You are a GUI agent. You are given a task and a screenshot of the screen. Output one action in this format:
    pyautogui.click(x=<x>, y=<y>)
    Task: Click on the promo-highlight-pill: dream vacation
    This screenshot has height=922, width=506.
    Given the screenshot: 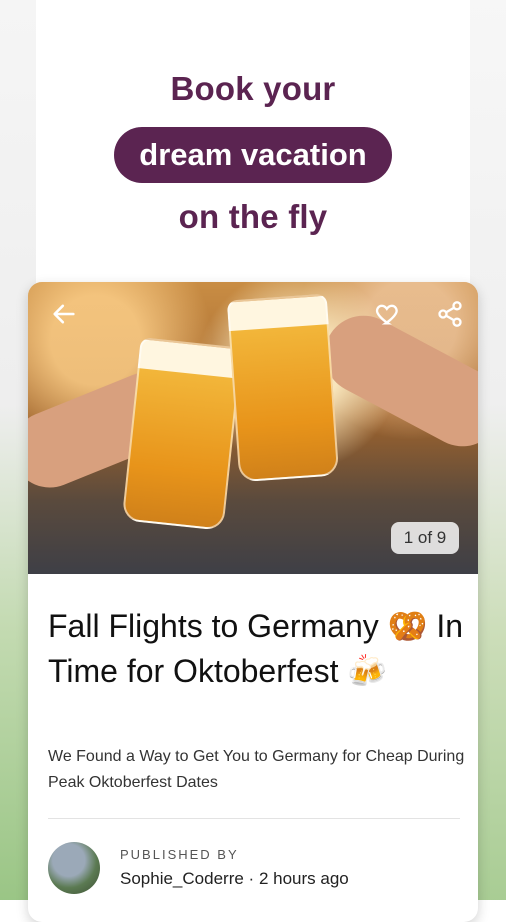 What is the action you would take?
    pyautogui.click(x=253, y=155)
    